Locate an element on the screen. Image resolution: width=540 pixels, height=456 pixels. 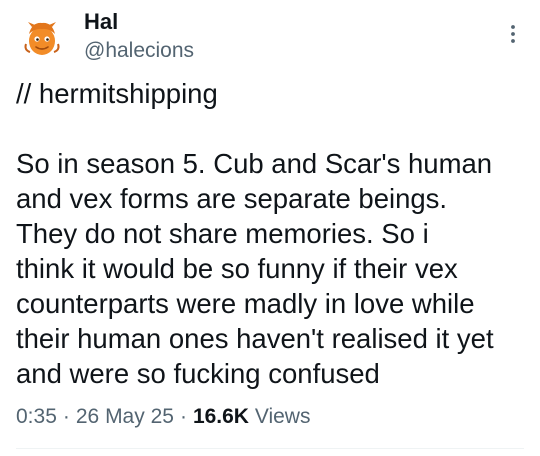
tweet-tag-line: // hermitshipping is located at coordinates (117, 93).